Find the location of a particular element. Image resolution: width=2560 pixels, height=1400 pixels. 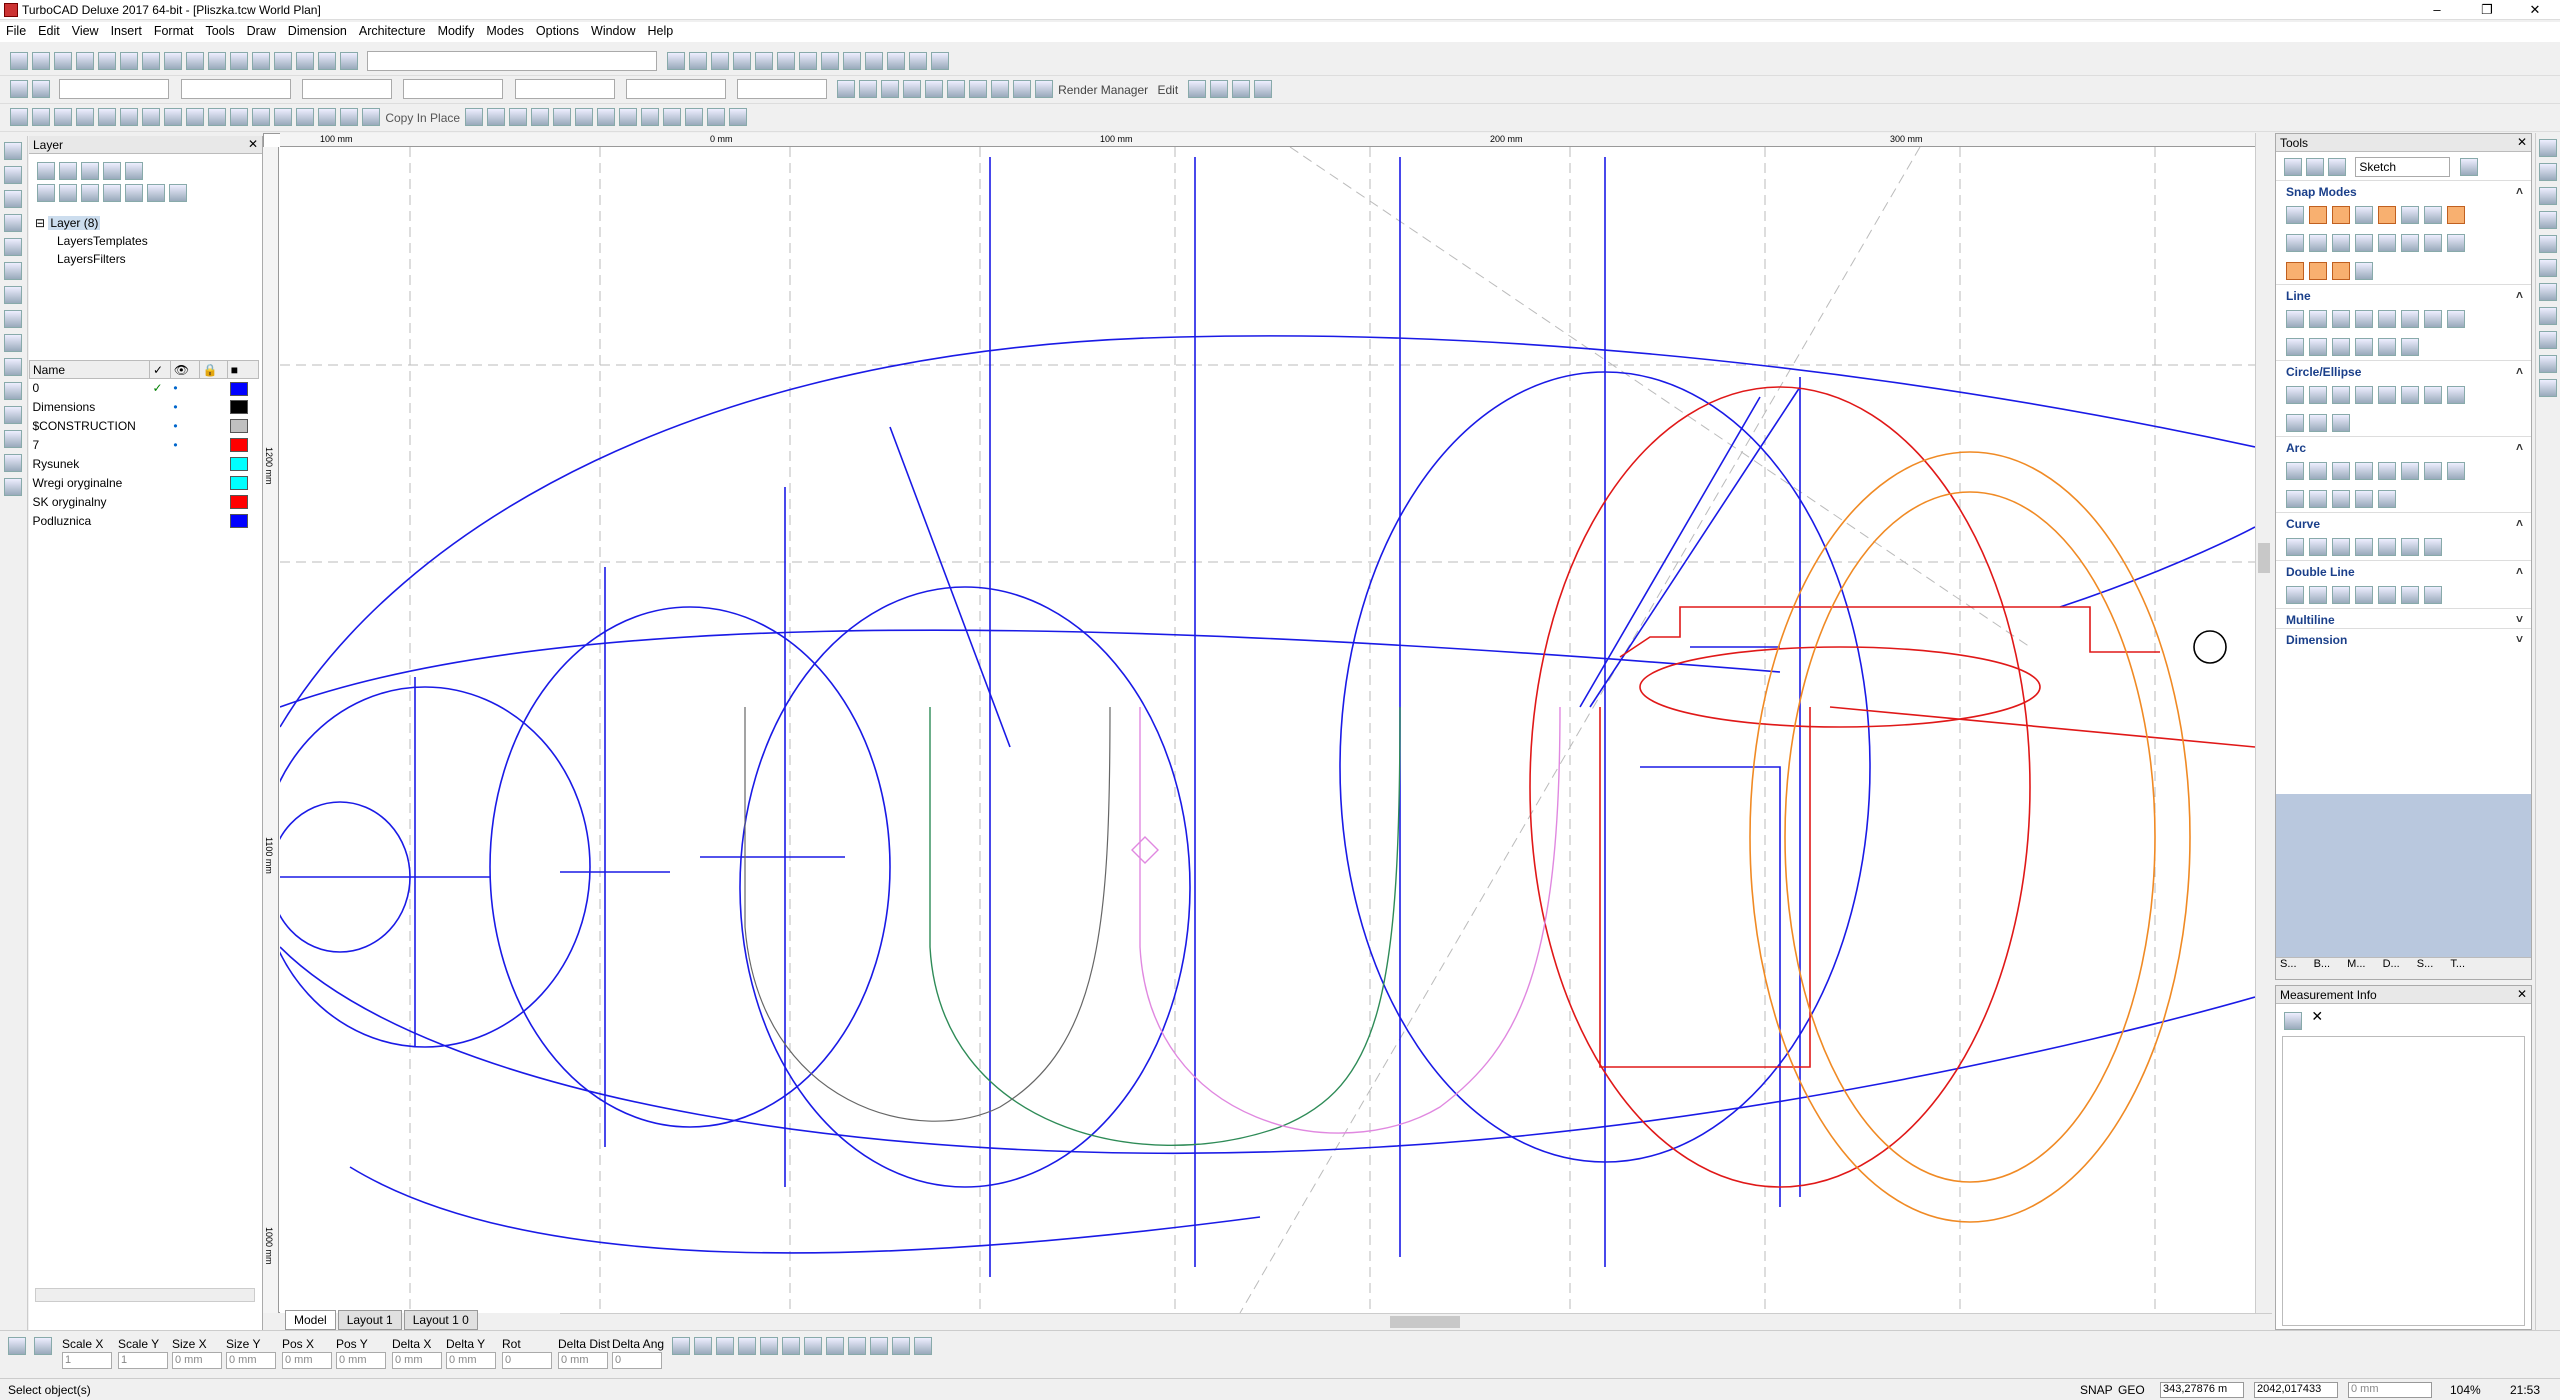

material-icon is located at coordinates (1021, 89).